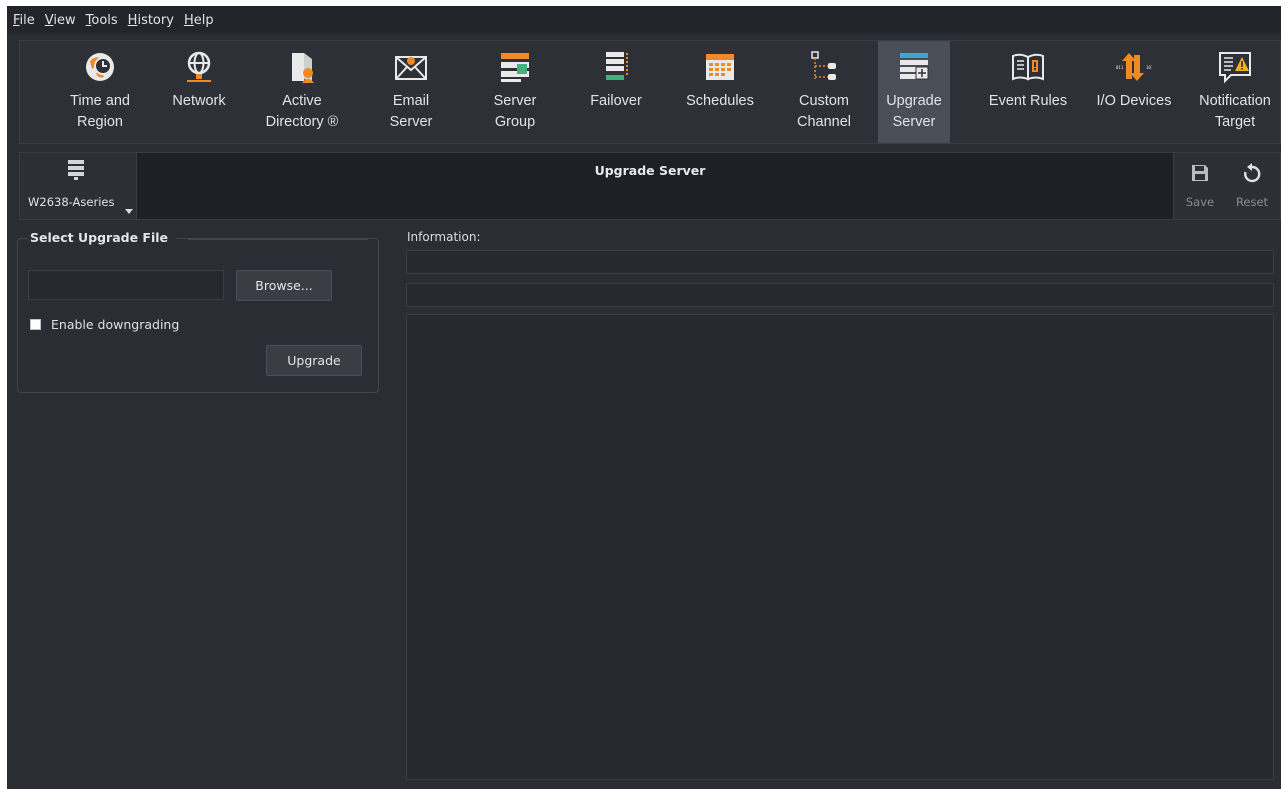 This screenshot has height=789, width=1287. Describe the element at coordinates (515, 92) in the screenshot. I see `tool-server-group: Server Group` at that location.